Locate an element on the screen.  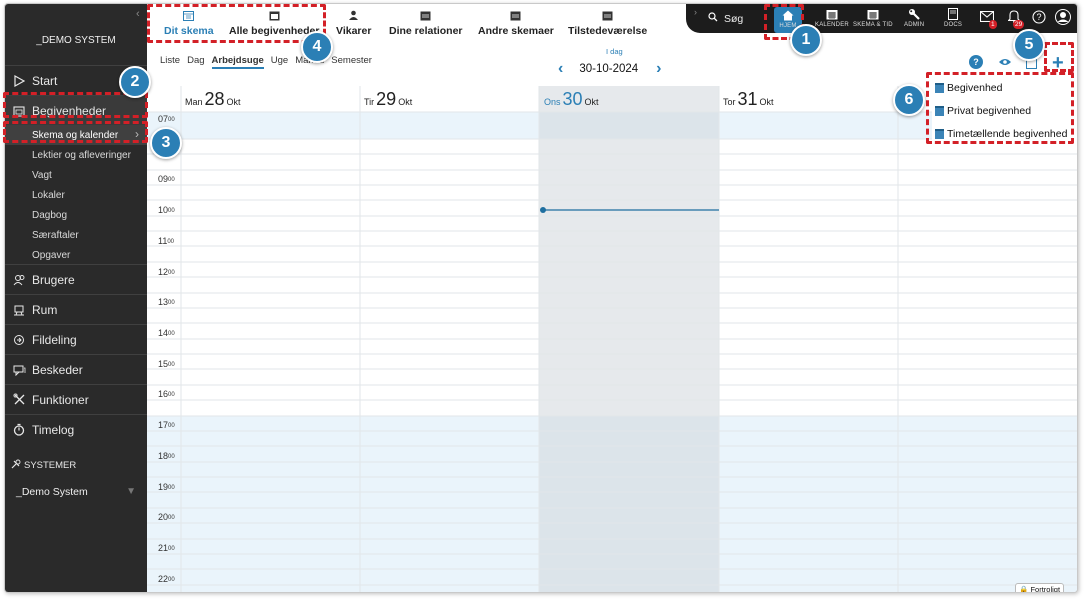
view-uge: Uge is located at coordinates (279, 62).